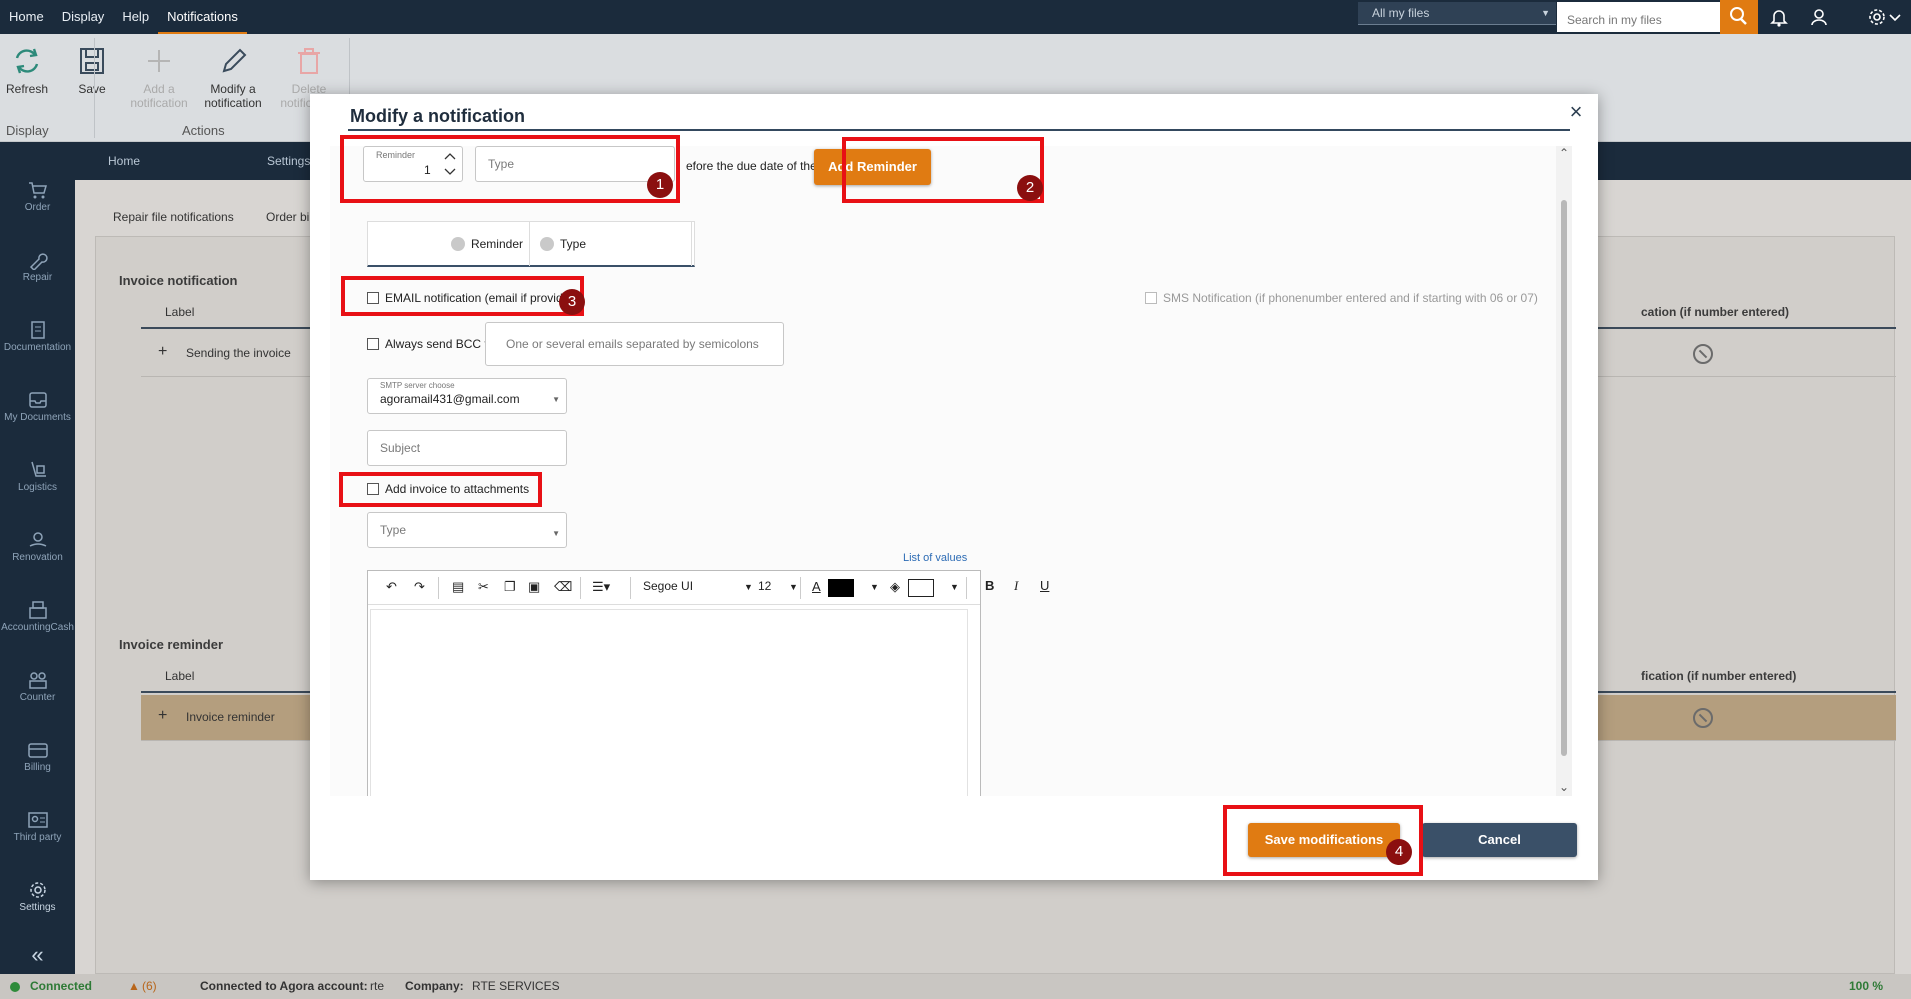  I want to click on type2-placeholder: Type, so click(393, 530).